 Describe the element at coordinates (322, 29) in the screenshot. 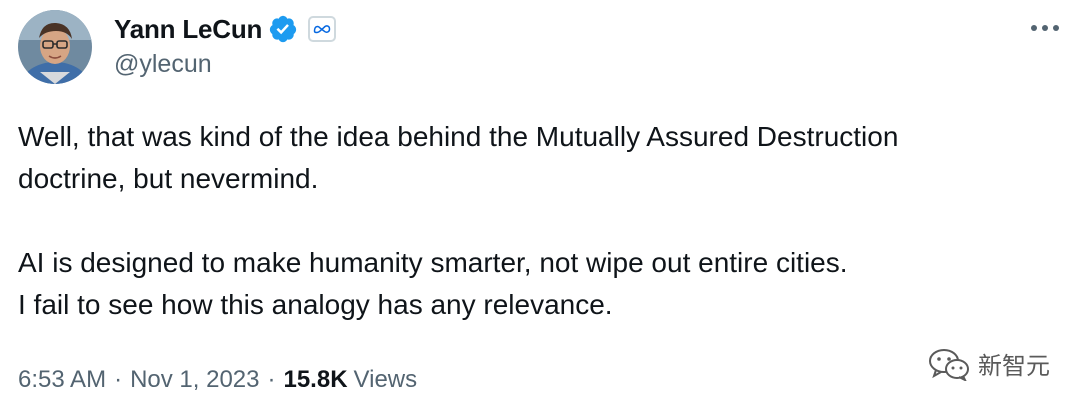

I see `meta-logo-icon` at that location.